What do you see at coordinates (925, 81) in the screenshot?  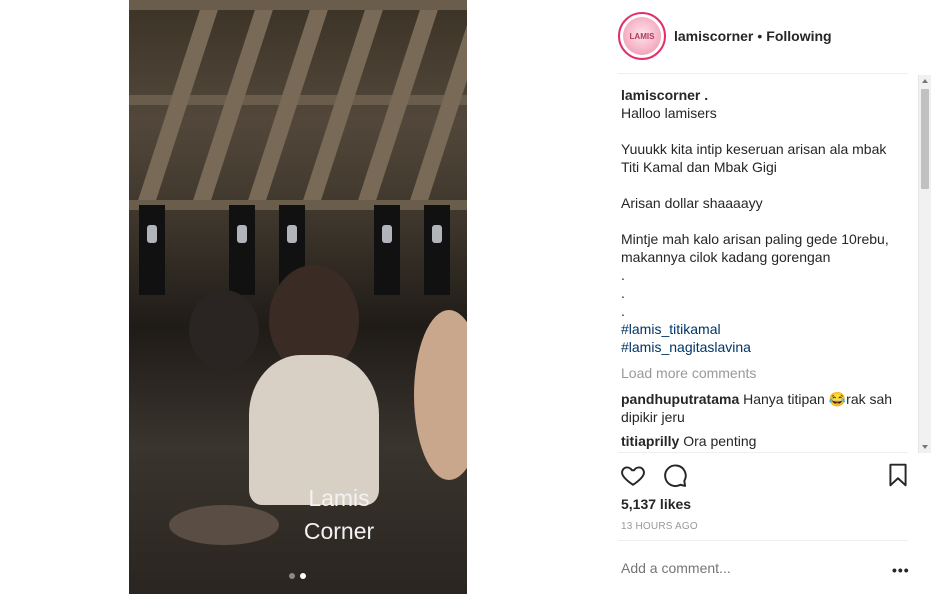 I see `scroll-up-arrow-icon` at bounding box center [925, 81].